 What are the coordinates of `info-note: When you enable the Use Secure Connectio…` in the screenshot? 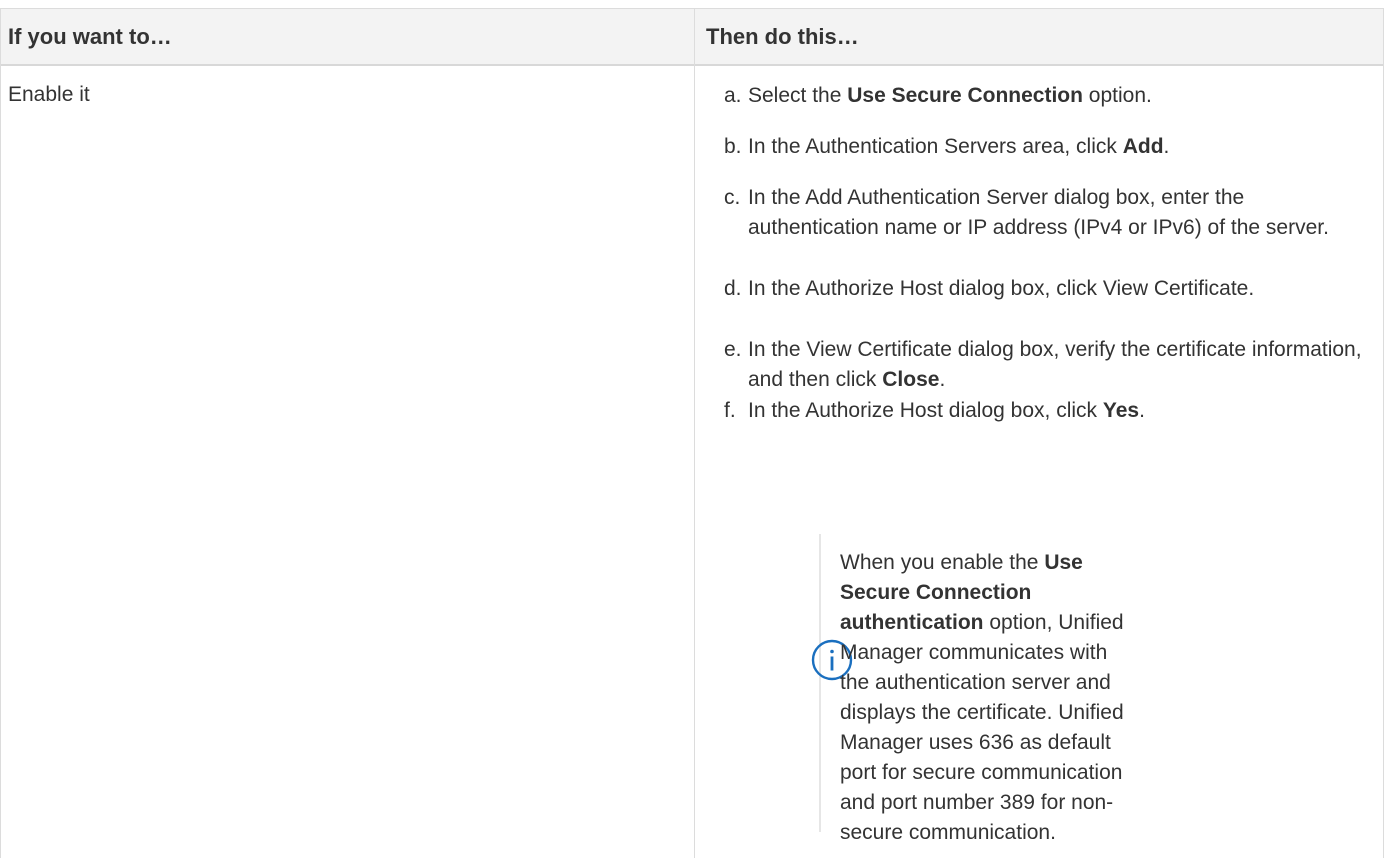 It's located at (1090, 689).